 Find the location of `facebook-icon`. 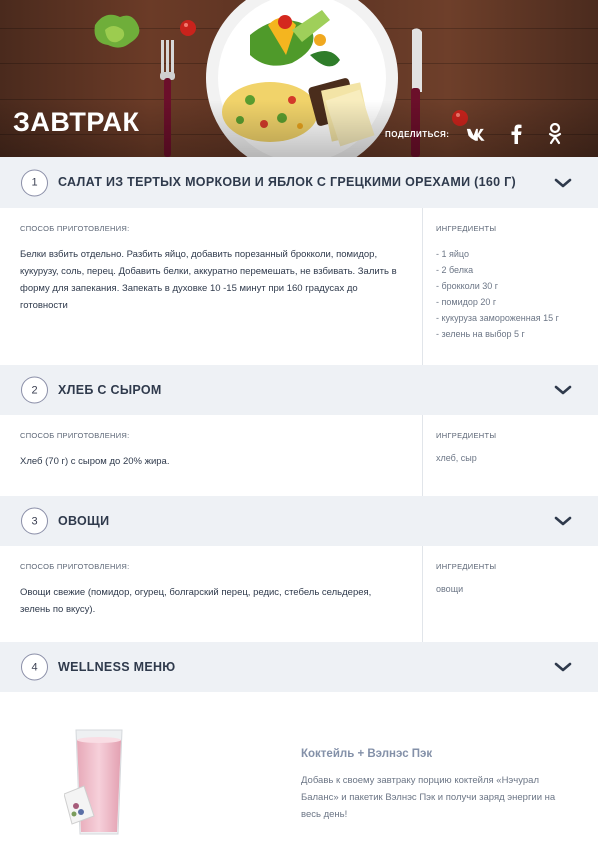

facebook-icon is located at coordinates (516, 134).